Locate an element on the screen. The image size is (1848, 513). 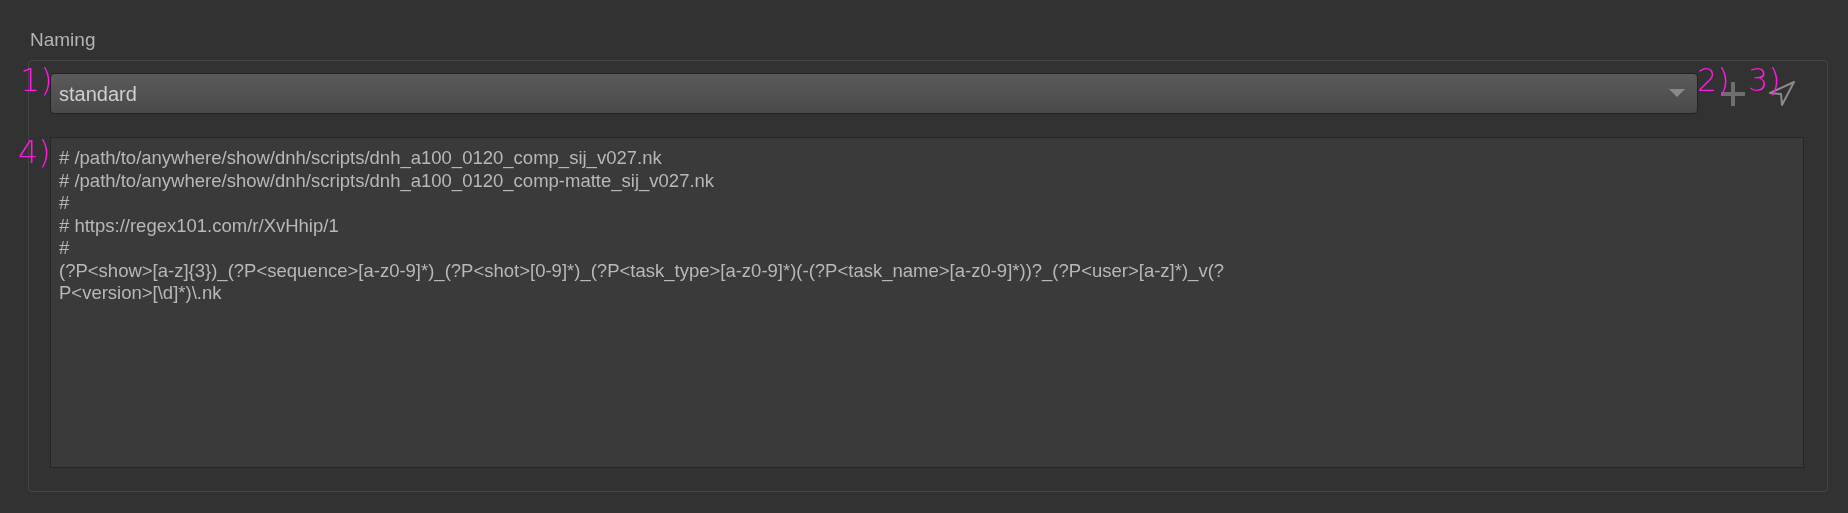
caret-icon is located at coordinates (1677, 93).